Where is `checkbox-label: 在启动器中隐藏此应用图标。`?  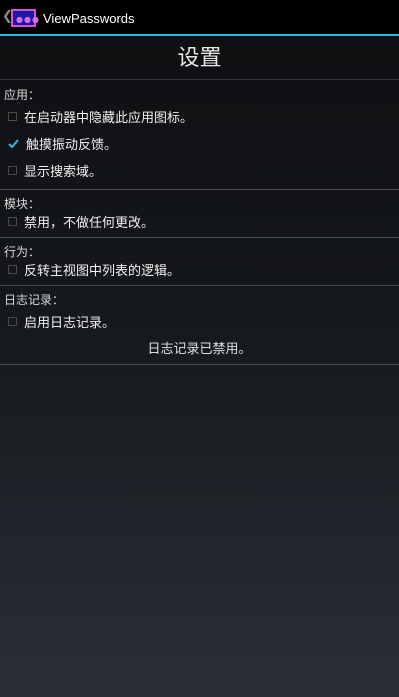
checkbox-label: 在启动器中隐藏此应用图标。 is located at coordinates (109, 118).